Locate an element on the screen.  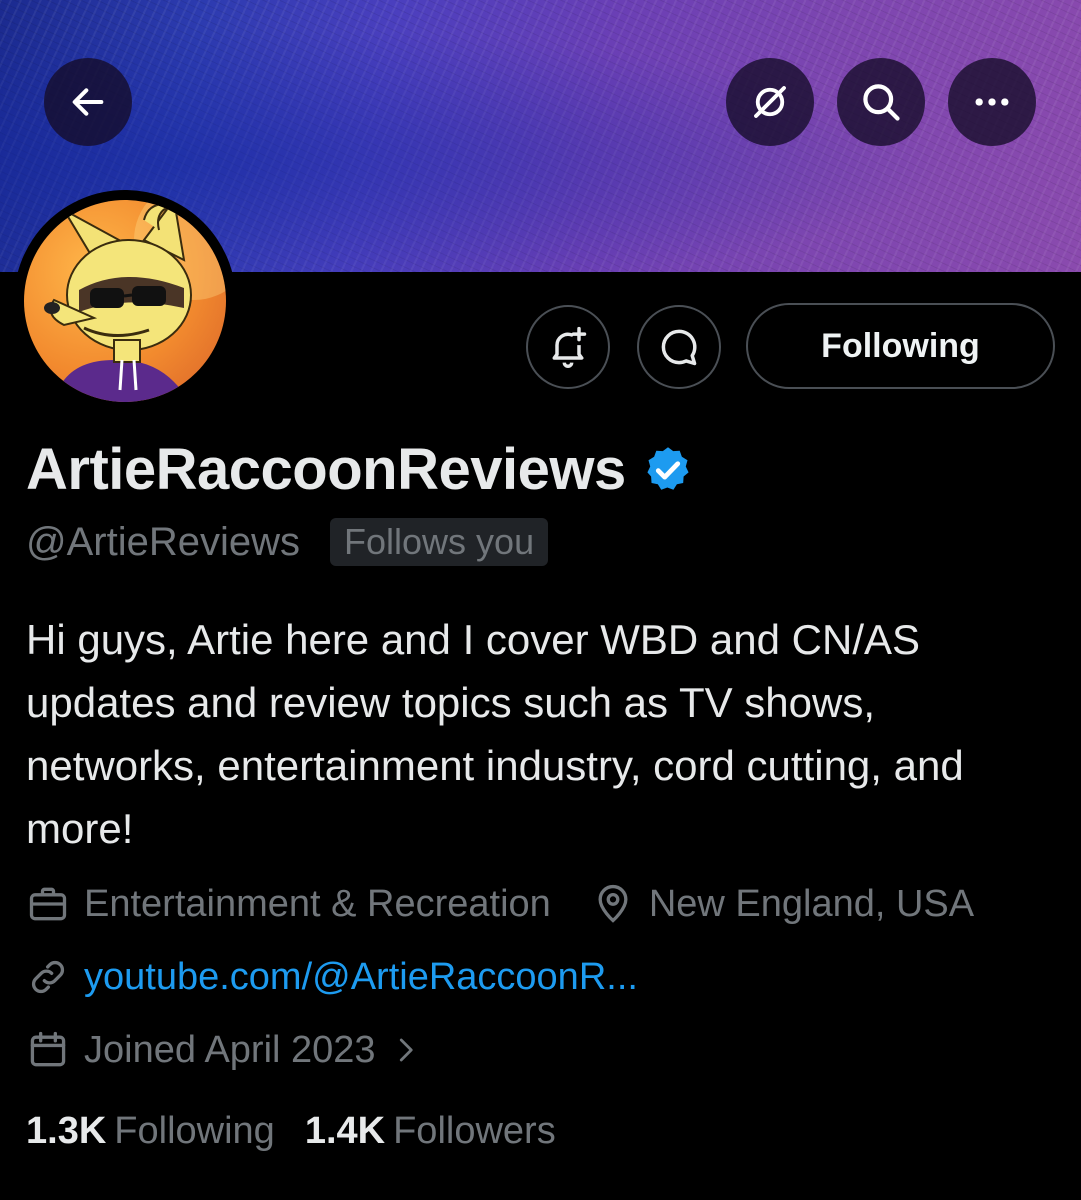
following-stat: 1.3K Following is located at coordinates (150, 1131).